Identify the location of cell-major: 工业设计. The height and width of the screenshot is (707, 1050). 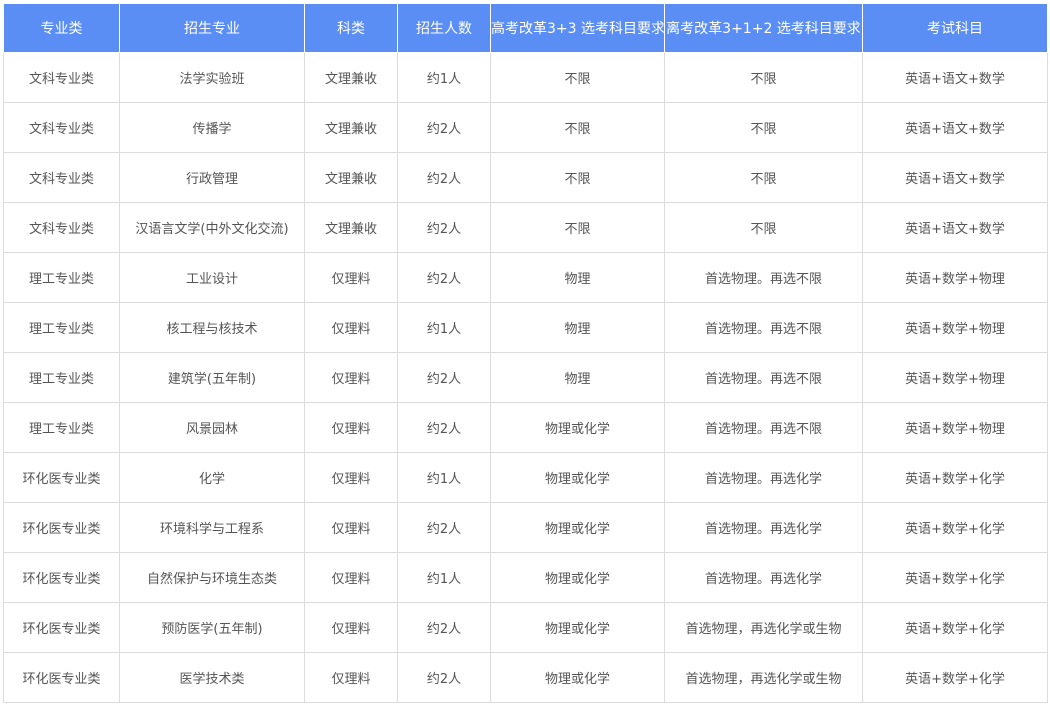
(212, 277).